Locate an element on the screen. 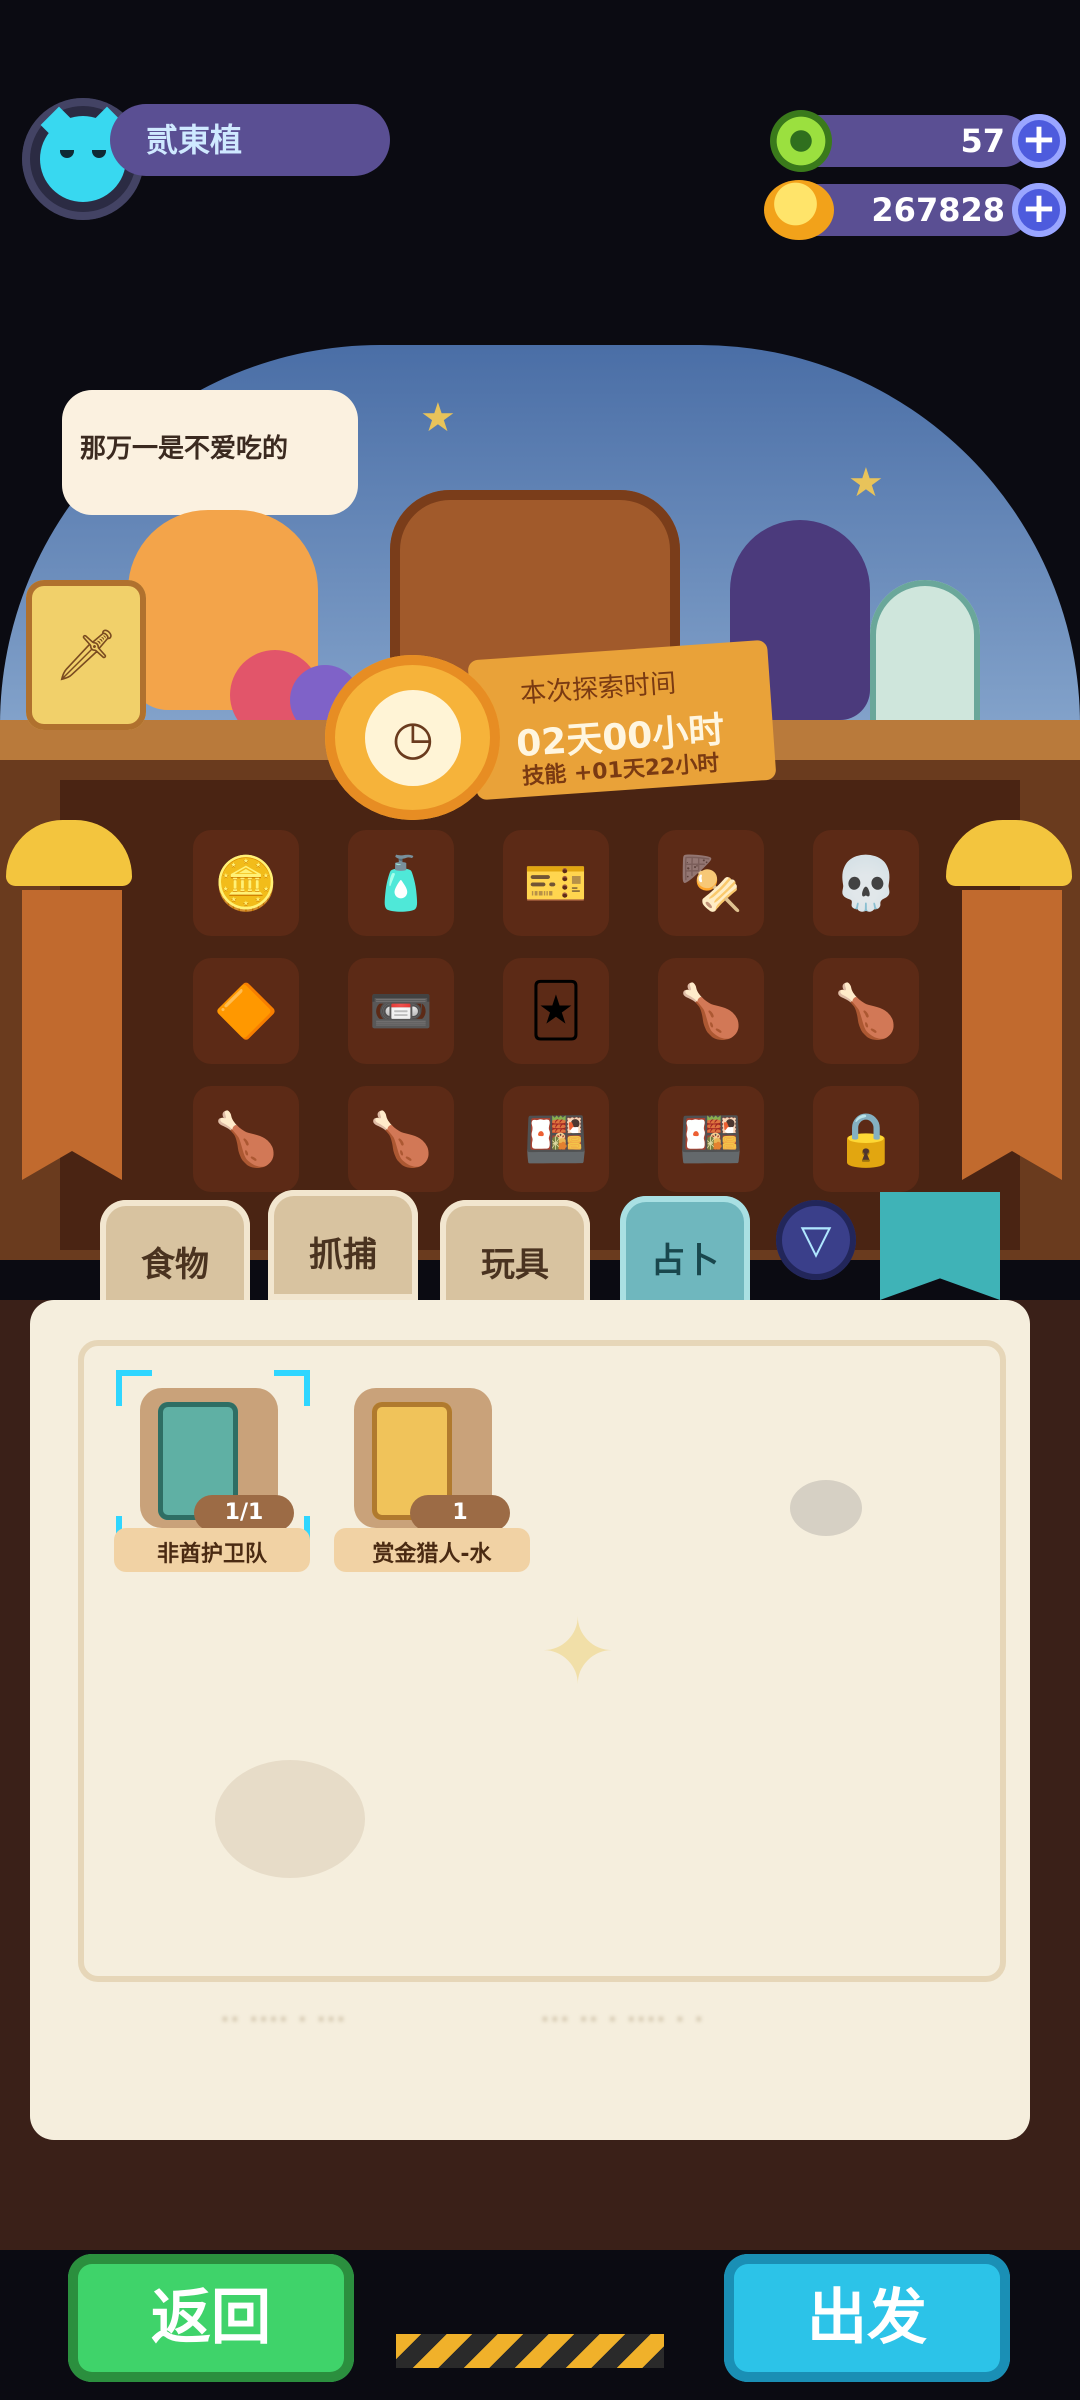 The width and height of the screenshot is (1080, 2400). slot-card-icon: 🃏 is located at coordinates (556, 1011).